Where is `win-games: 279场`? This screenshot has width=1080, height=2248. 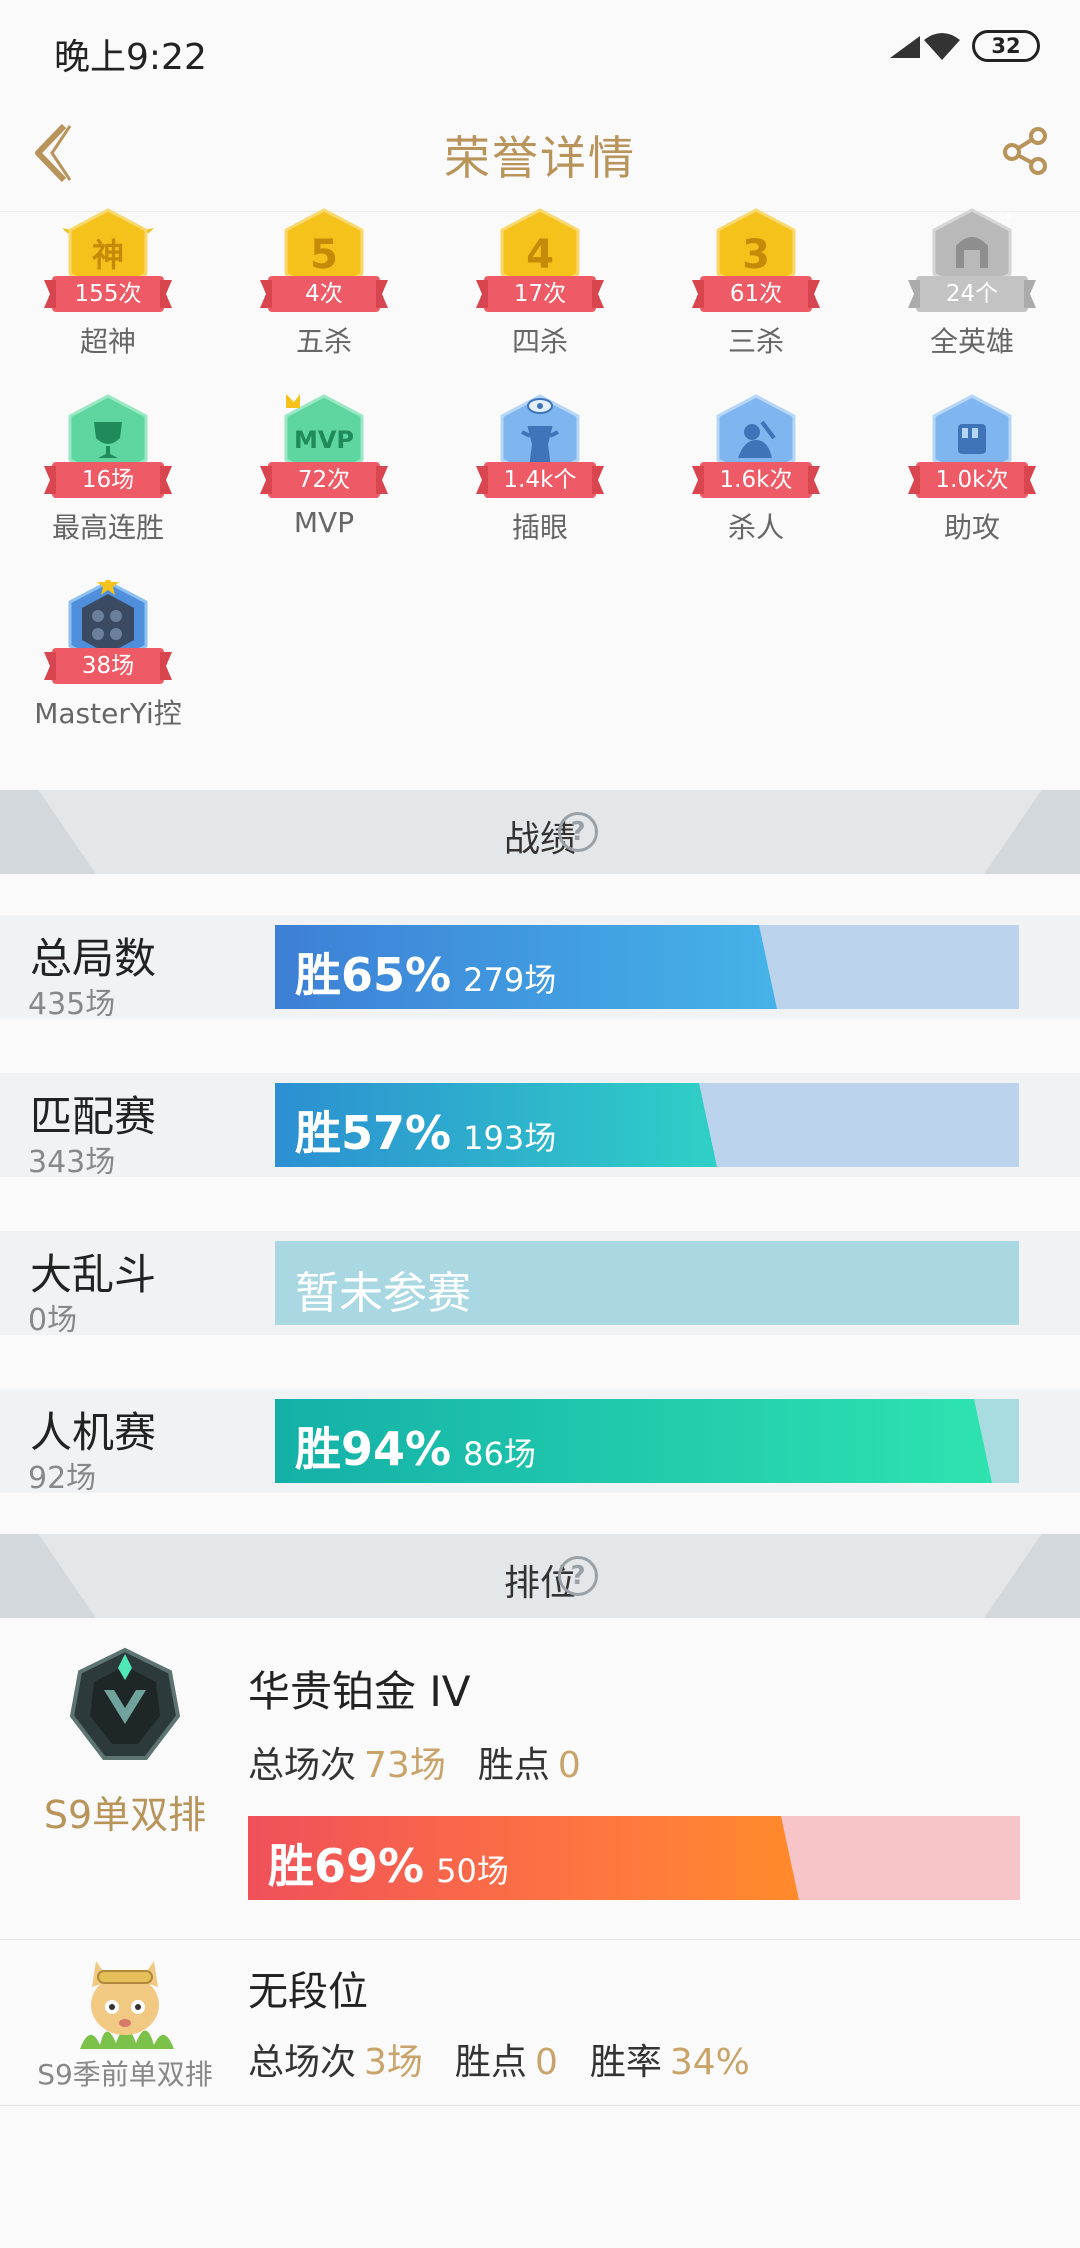 win-games: 279场 is located at coordinates (510, 980).